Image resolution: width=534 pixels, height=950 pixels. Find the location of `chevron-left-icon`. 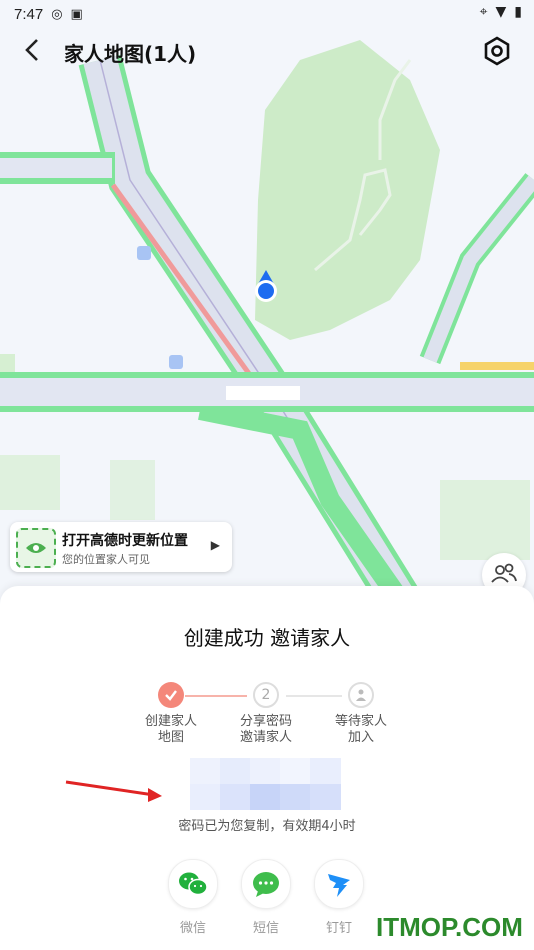

chevron-left-icon is located at coordinates (31, 50).